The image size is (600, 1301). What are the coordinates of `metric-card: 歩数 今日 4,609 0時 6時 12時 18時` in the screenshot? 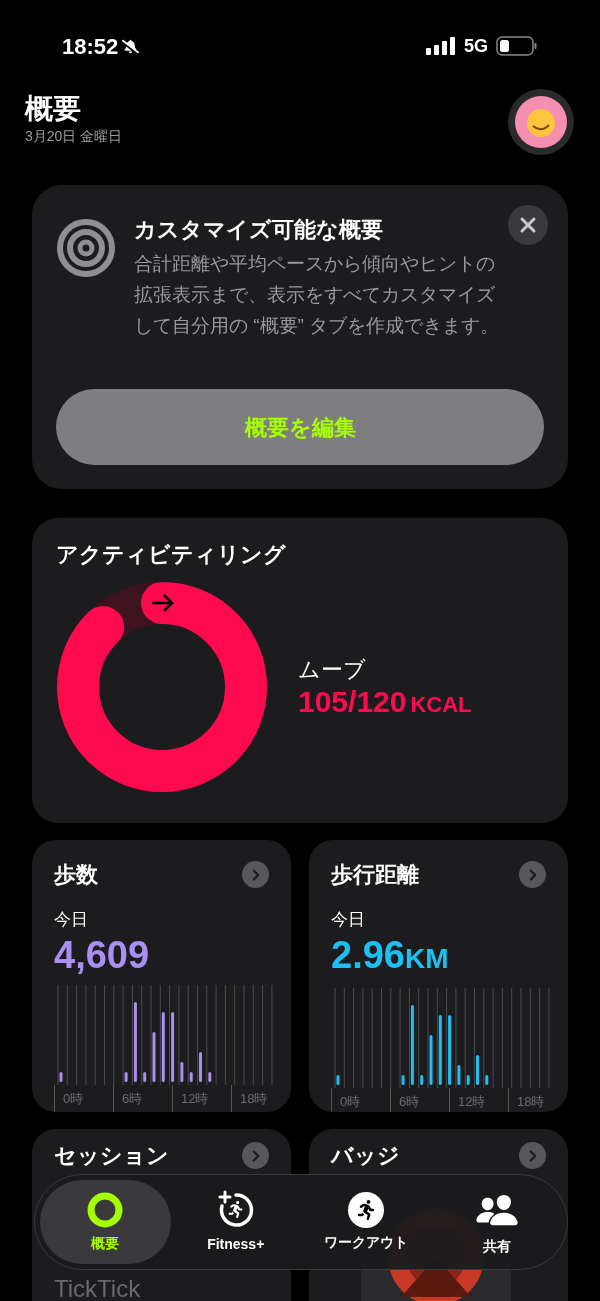 It's located at (161, 976).